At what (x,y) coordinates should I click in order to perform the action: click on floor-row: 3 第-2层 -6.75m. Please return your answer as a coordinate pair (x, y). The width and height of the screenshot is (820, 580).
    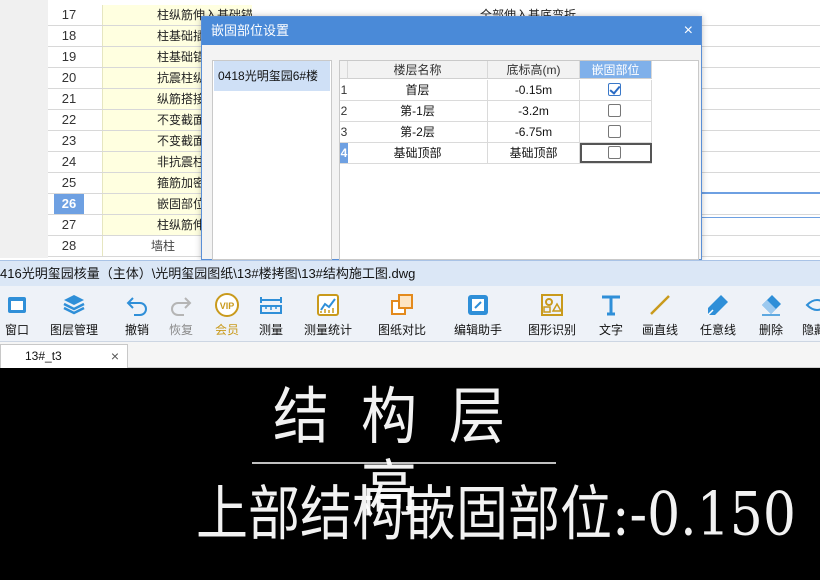
    Looking at the image, I should click on (496, 132).